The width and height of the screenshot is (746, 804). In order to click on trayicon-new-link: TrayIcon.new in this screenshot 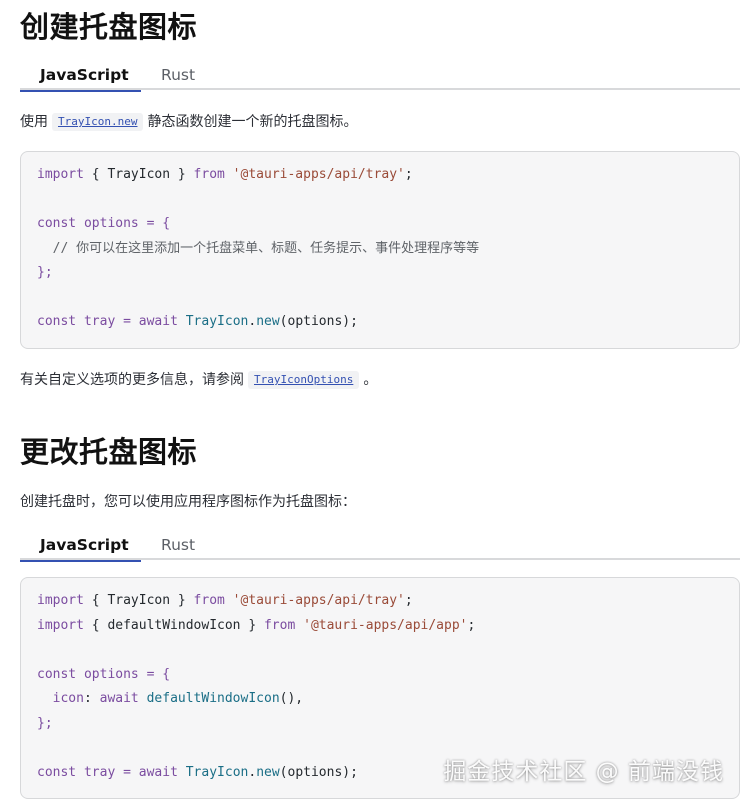, I will do `click(98, 122)`.